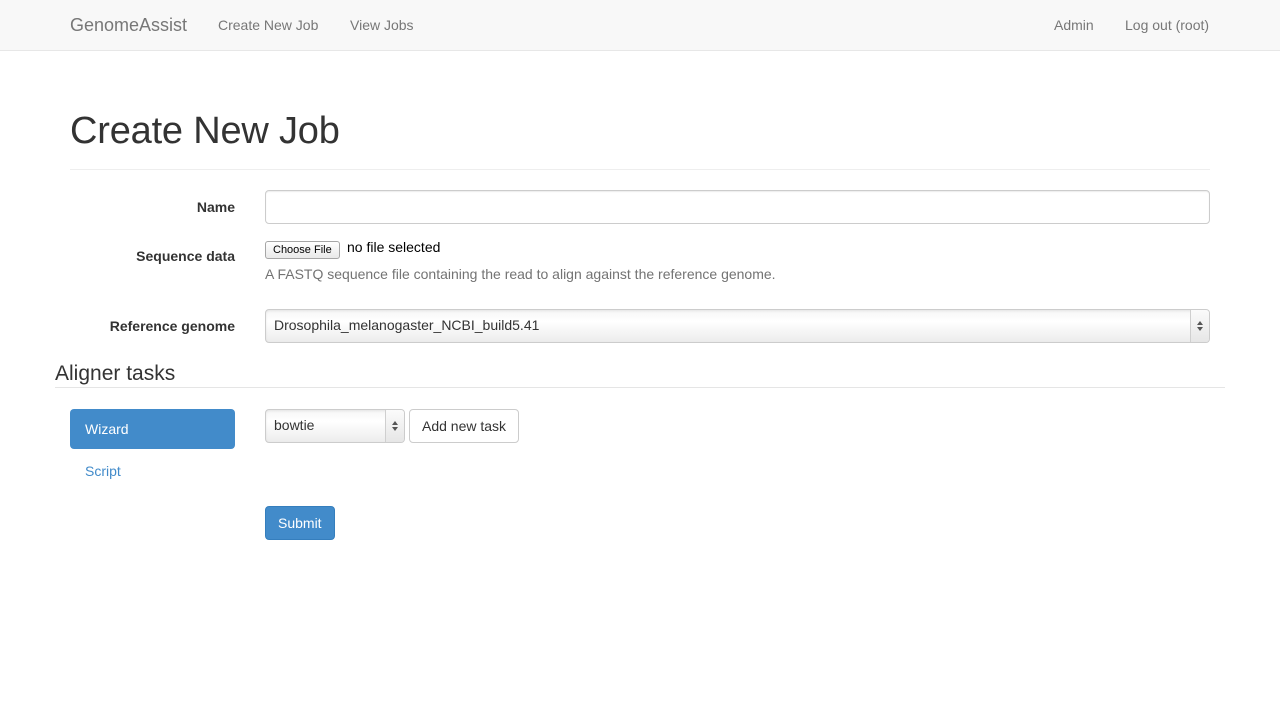 Image resolution: width=1280 pixels, height=720 pixels. I want to click on choose-file-button: Choose File, so click(302, 250).